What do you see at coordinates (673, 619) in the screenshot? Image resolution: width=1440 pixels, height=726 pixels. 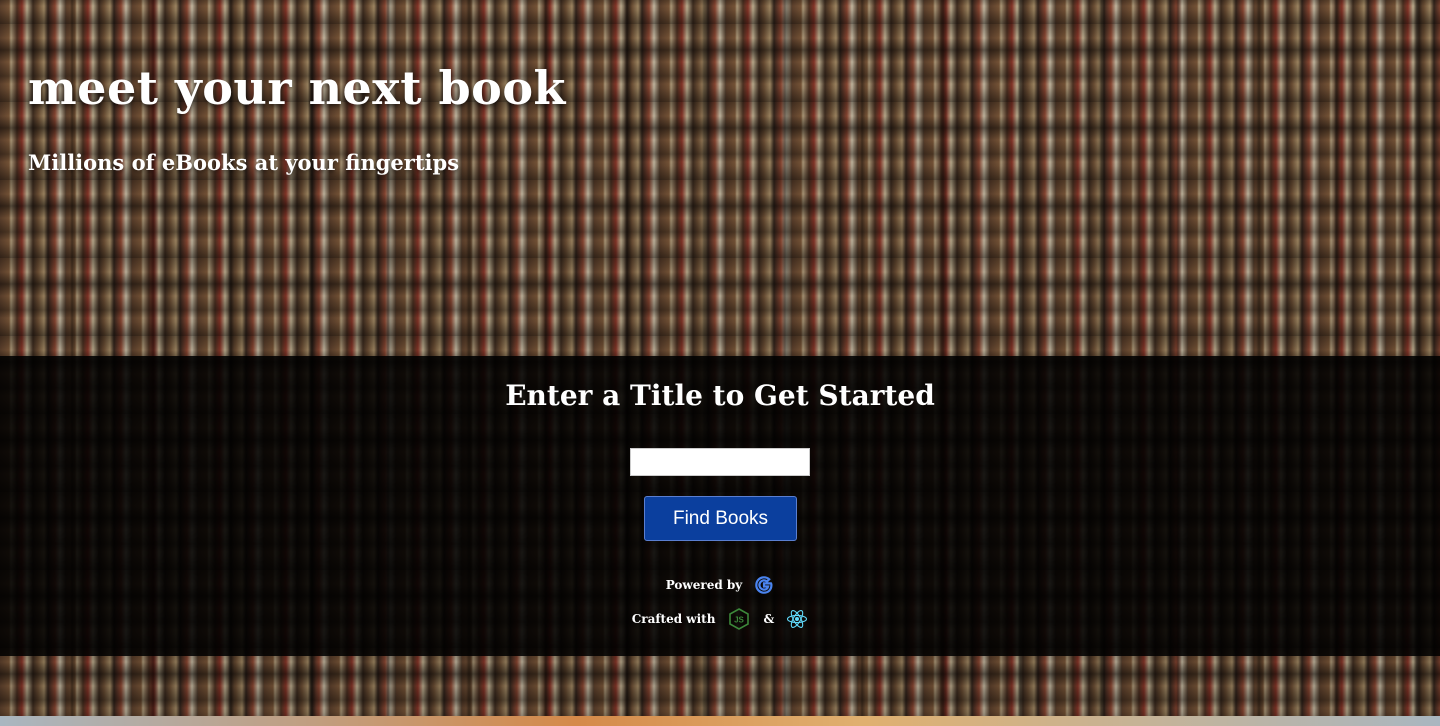 I see `crafted-with-label: Crafted with` at bounding box center [673, 619].